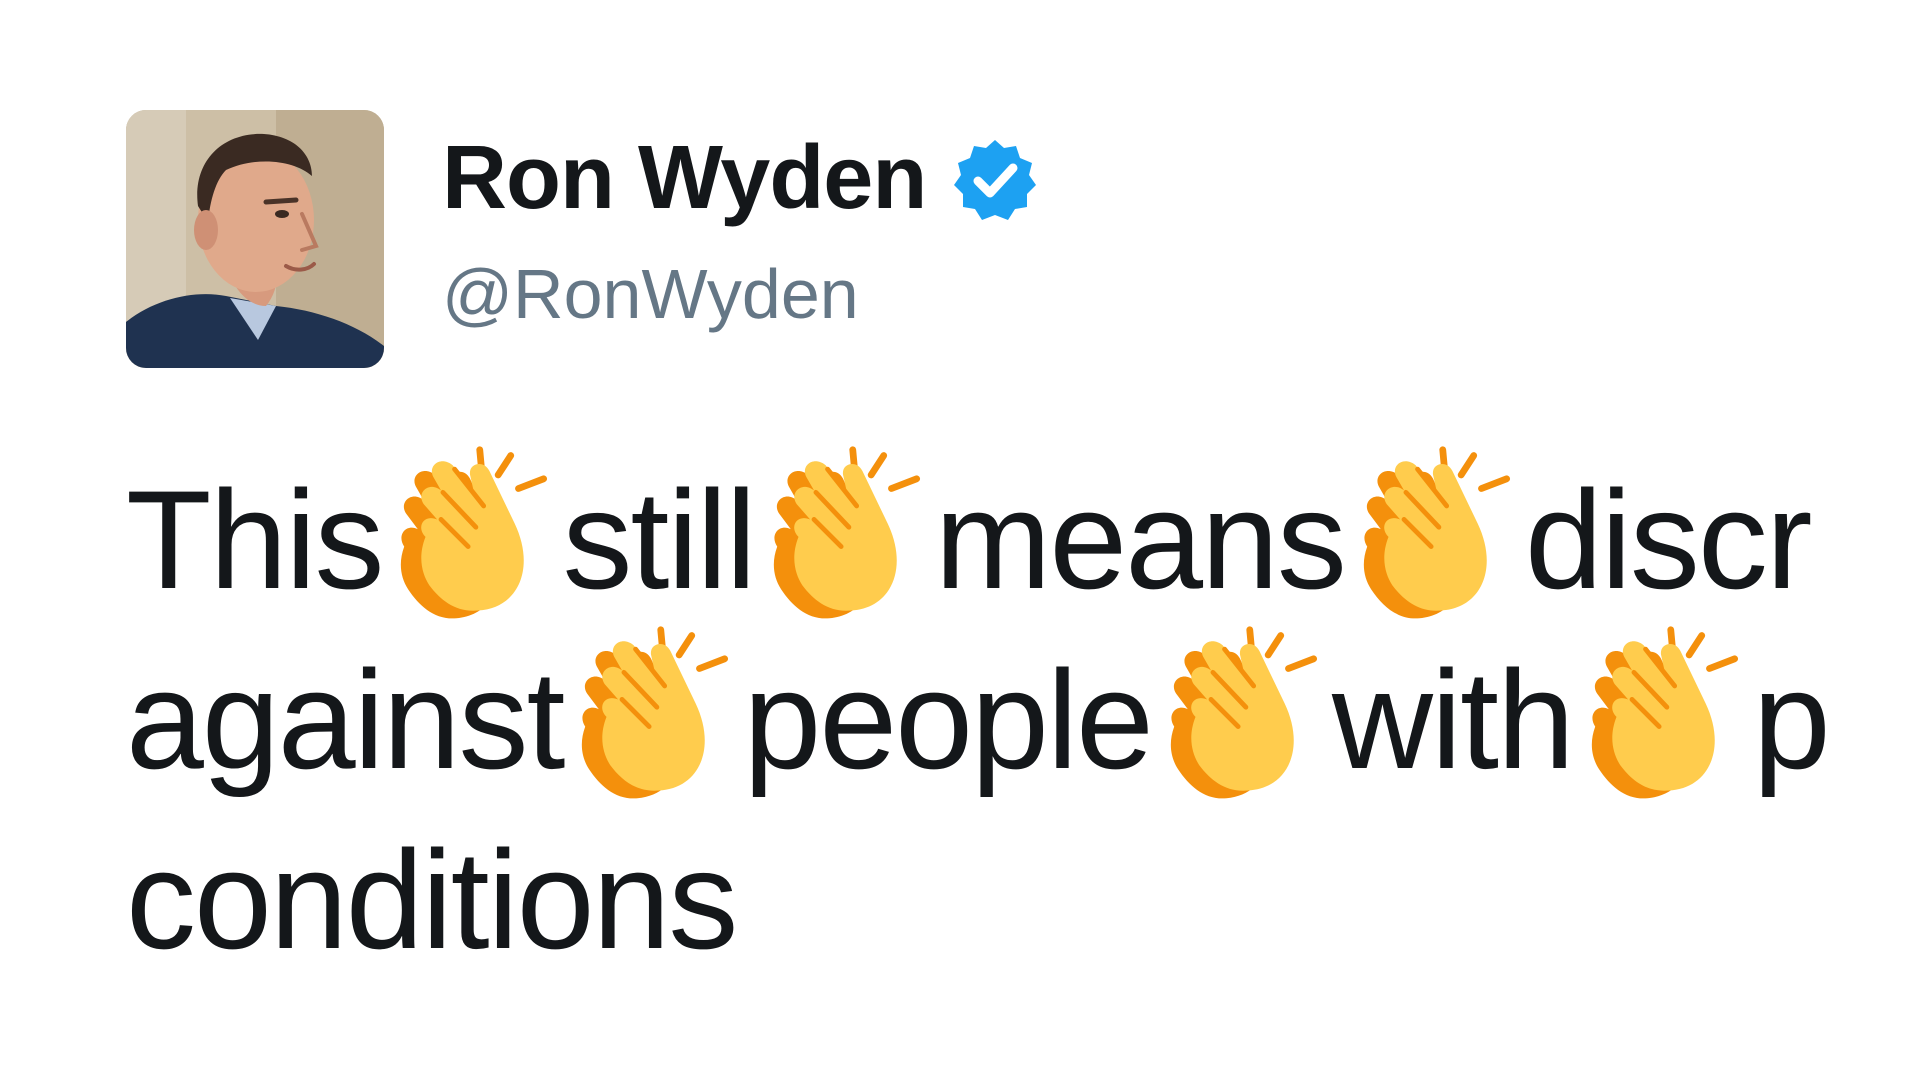  What do you see at coordinates (1453, 719) in the screenshot?
I see `tweet-word: with` at bounding box center [1453, 719].